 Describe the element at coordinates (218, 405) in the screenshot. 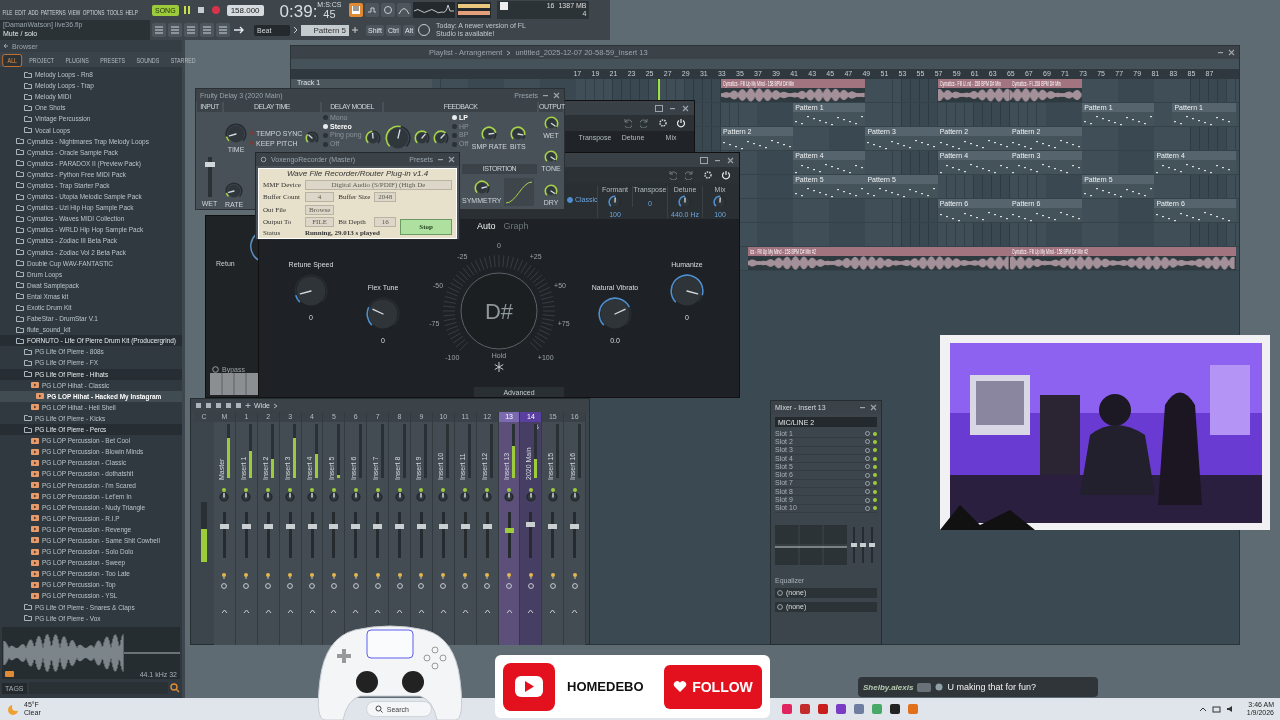

I see `pin-icon` at that location.